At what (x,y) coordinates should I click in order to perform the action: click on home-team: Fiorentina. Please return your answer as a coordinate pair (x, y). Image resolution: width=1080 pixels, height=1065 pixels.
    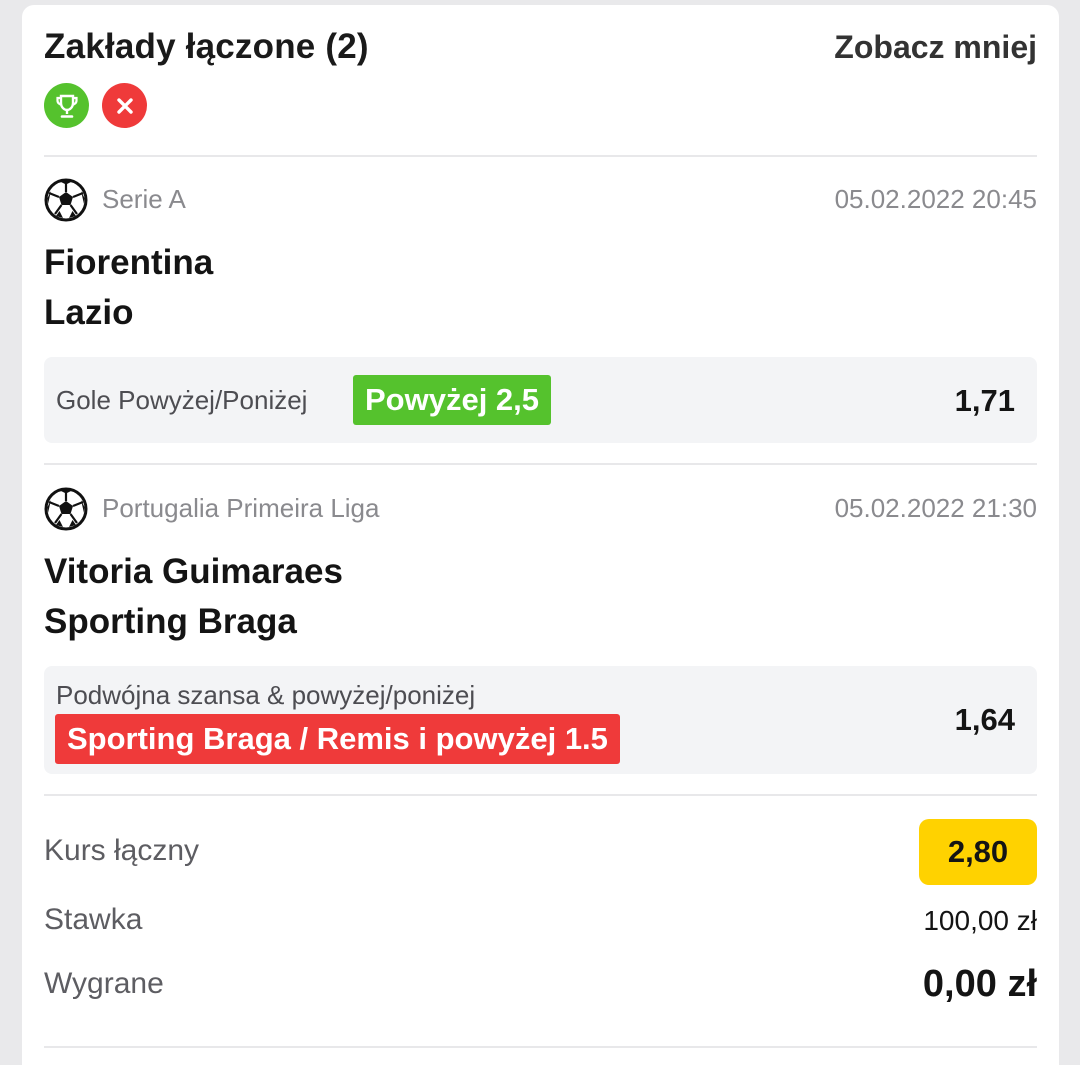
    Looking at the image, I should click on (129, 262).